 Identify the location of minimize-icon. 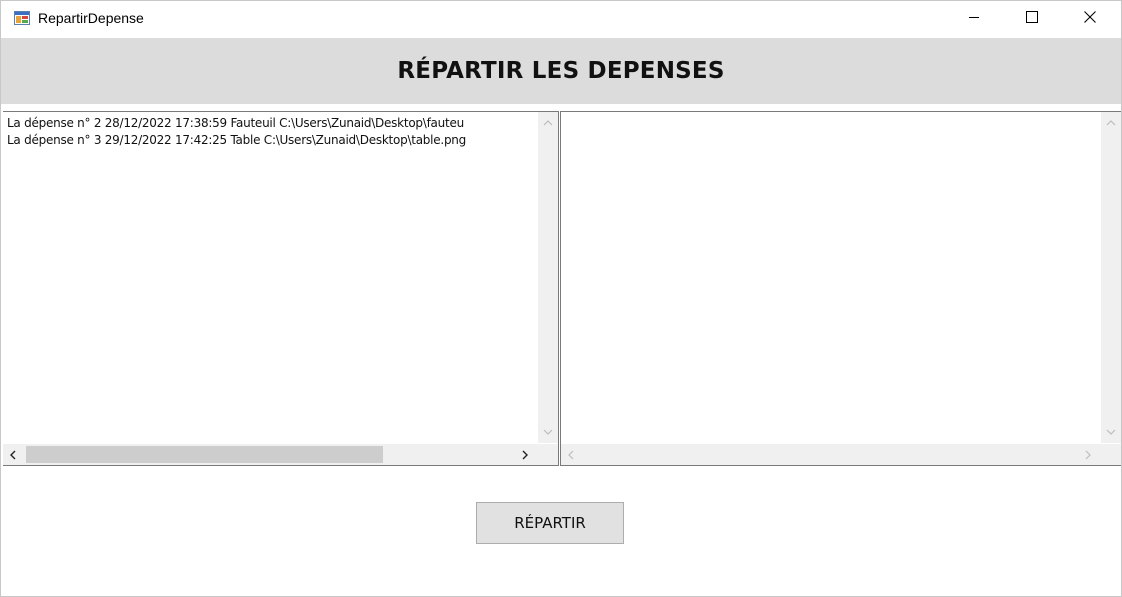
(974, 19).